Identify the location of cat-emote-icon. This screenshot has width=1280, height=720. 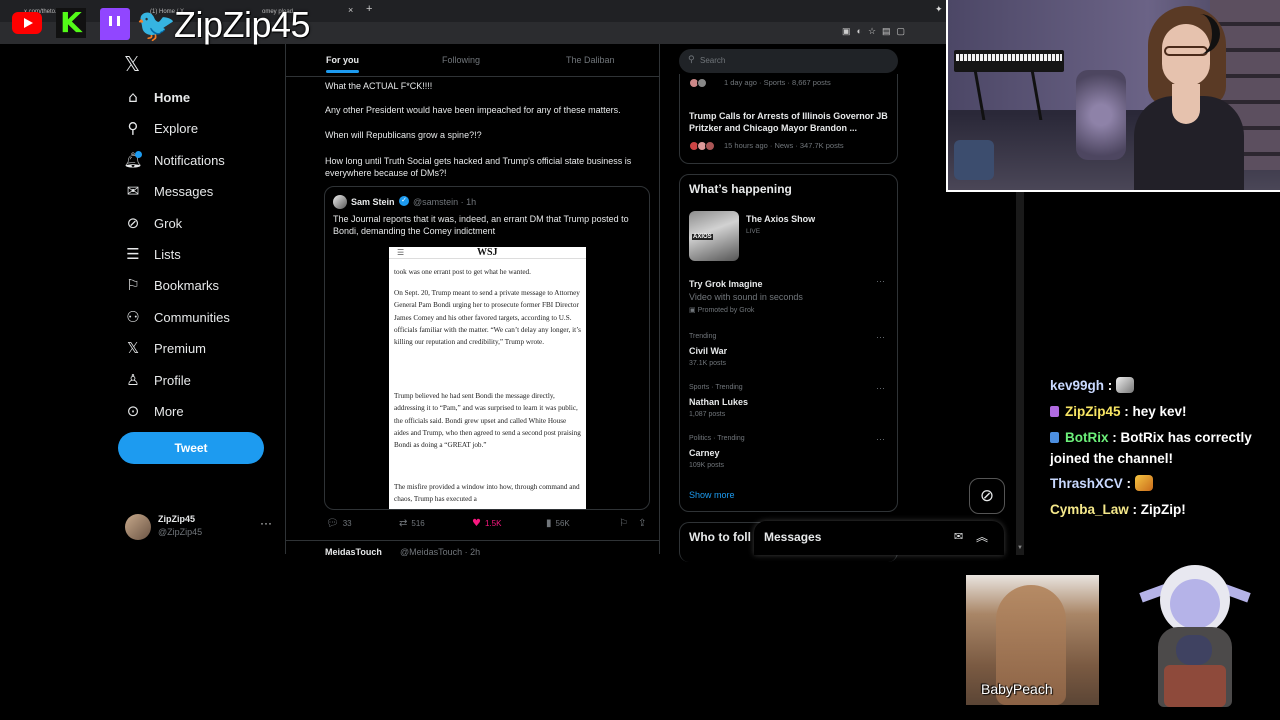
(1125, 385).